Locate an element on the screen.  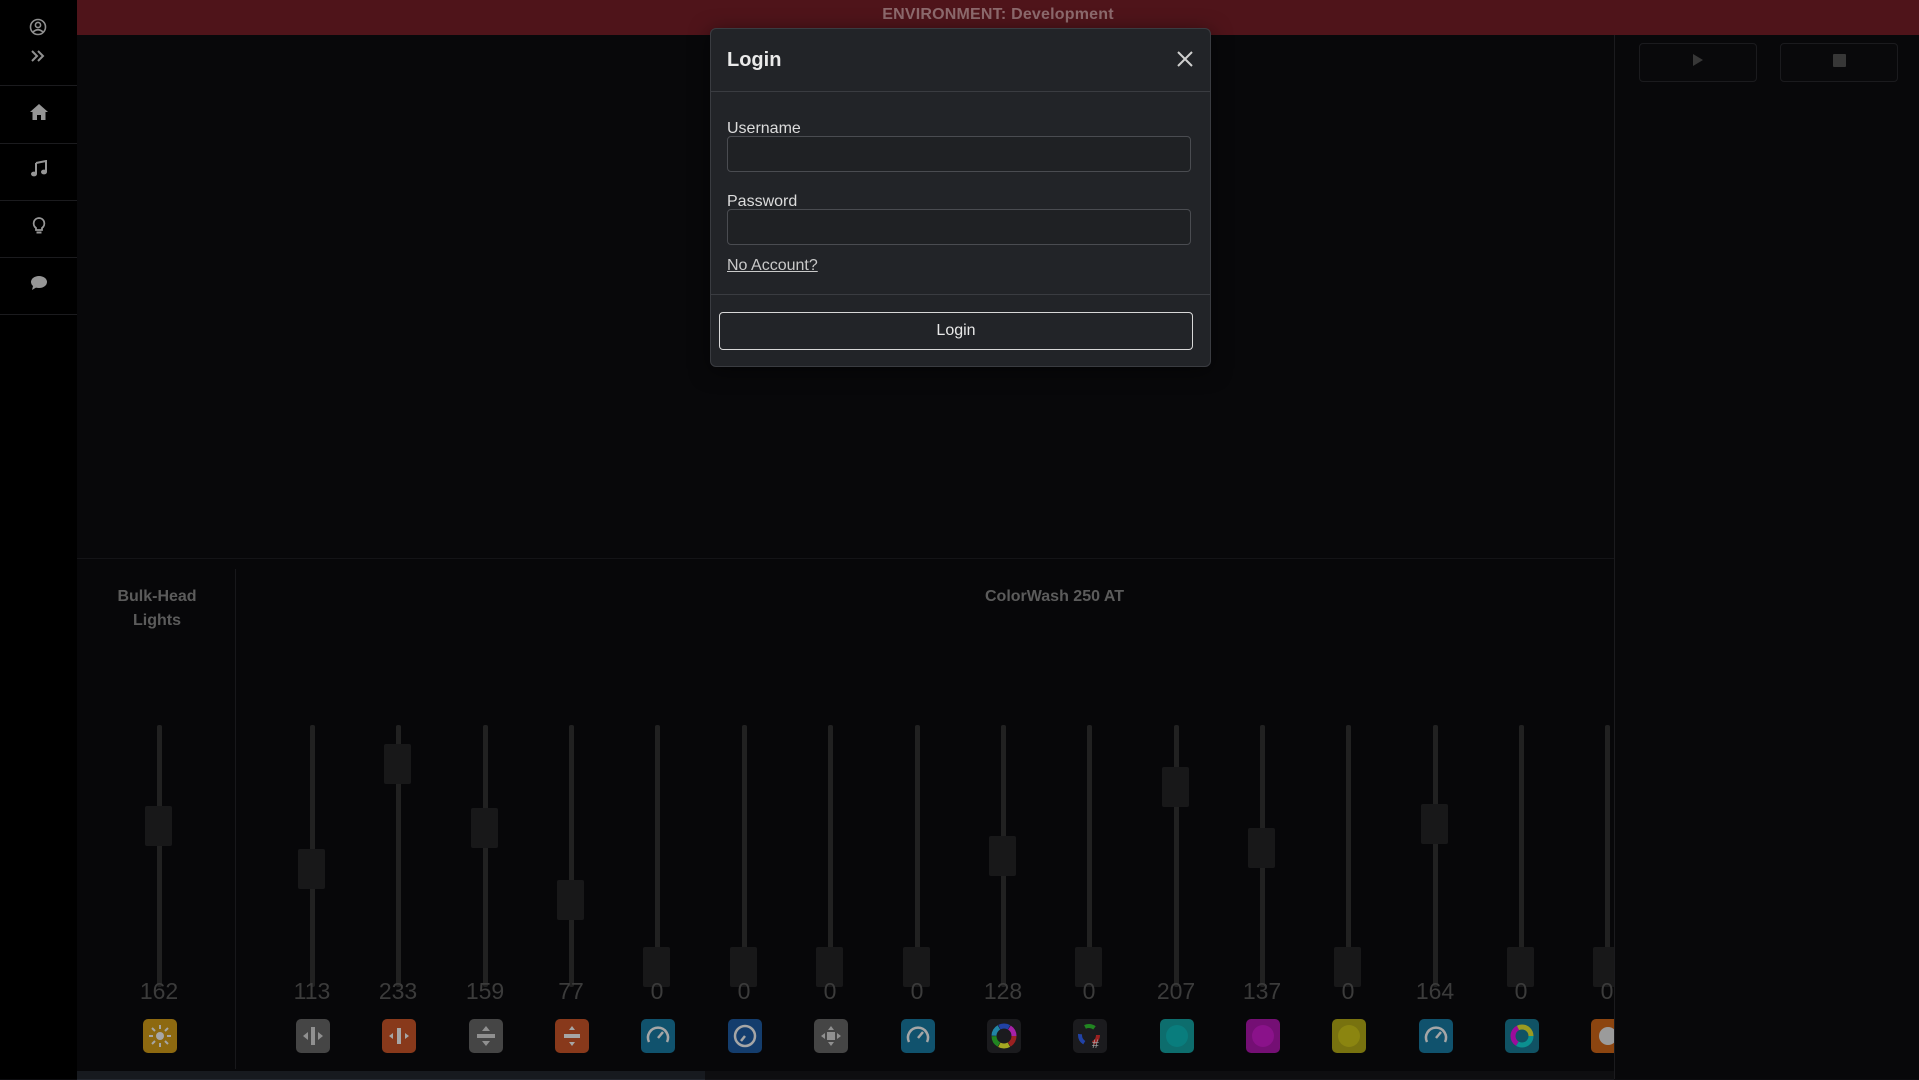
modal-title: Login is located at coordinates (754, 60).